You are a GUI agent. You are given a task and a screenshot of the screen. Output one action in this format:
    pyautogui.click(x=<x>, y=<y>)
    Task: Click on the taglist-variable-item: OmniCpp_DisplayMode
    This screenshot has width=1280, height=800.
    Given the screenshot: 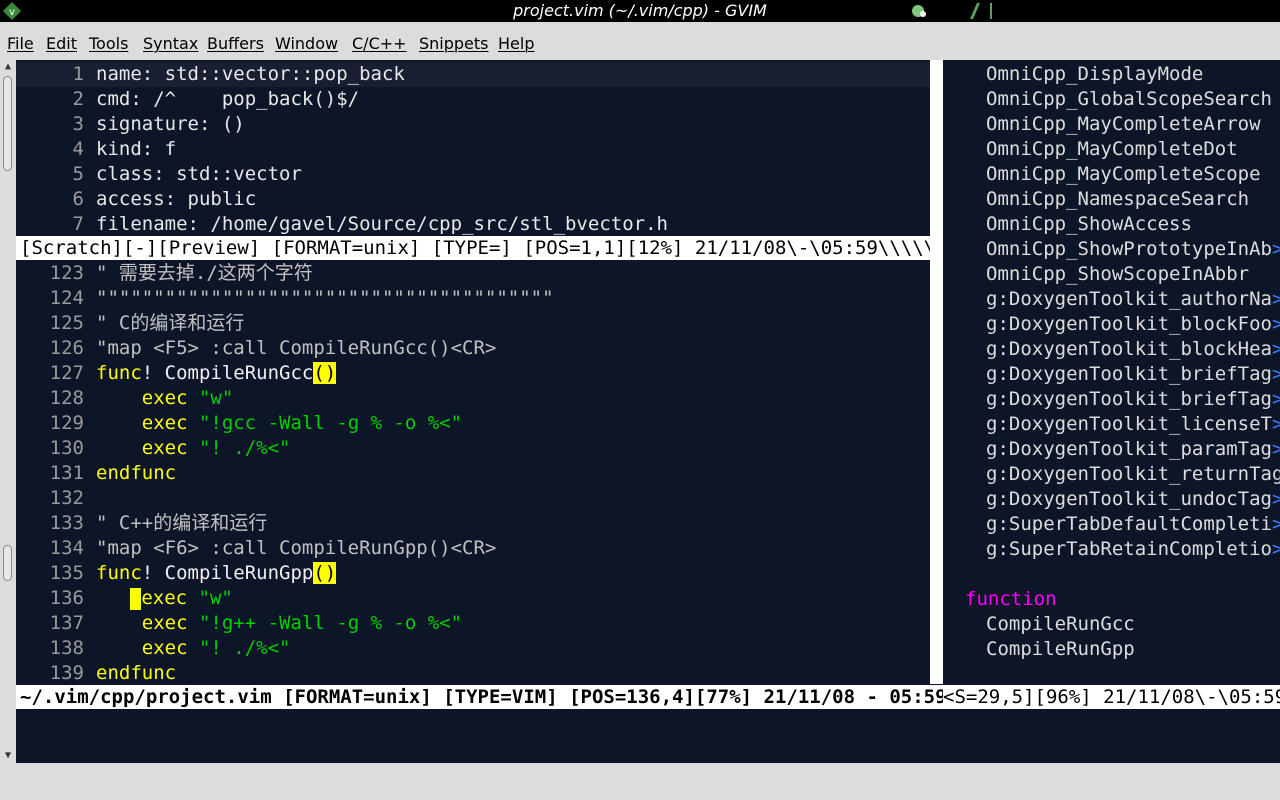 What is the action you would take?
    pyautogui.click(x=1094, y=74)
    